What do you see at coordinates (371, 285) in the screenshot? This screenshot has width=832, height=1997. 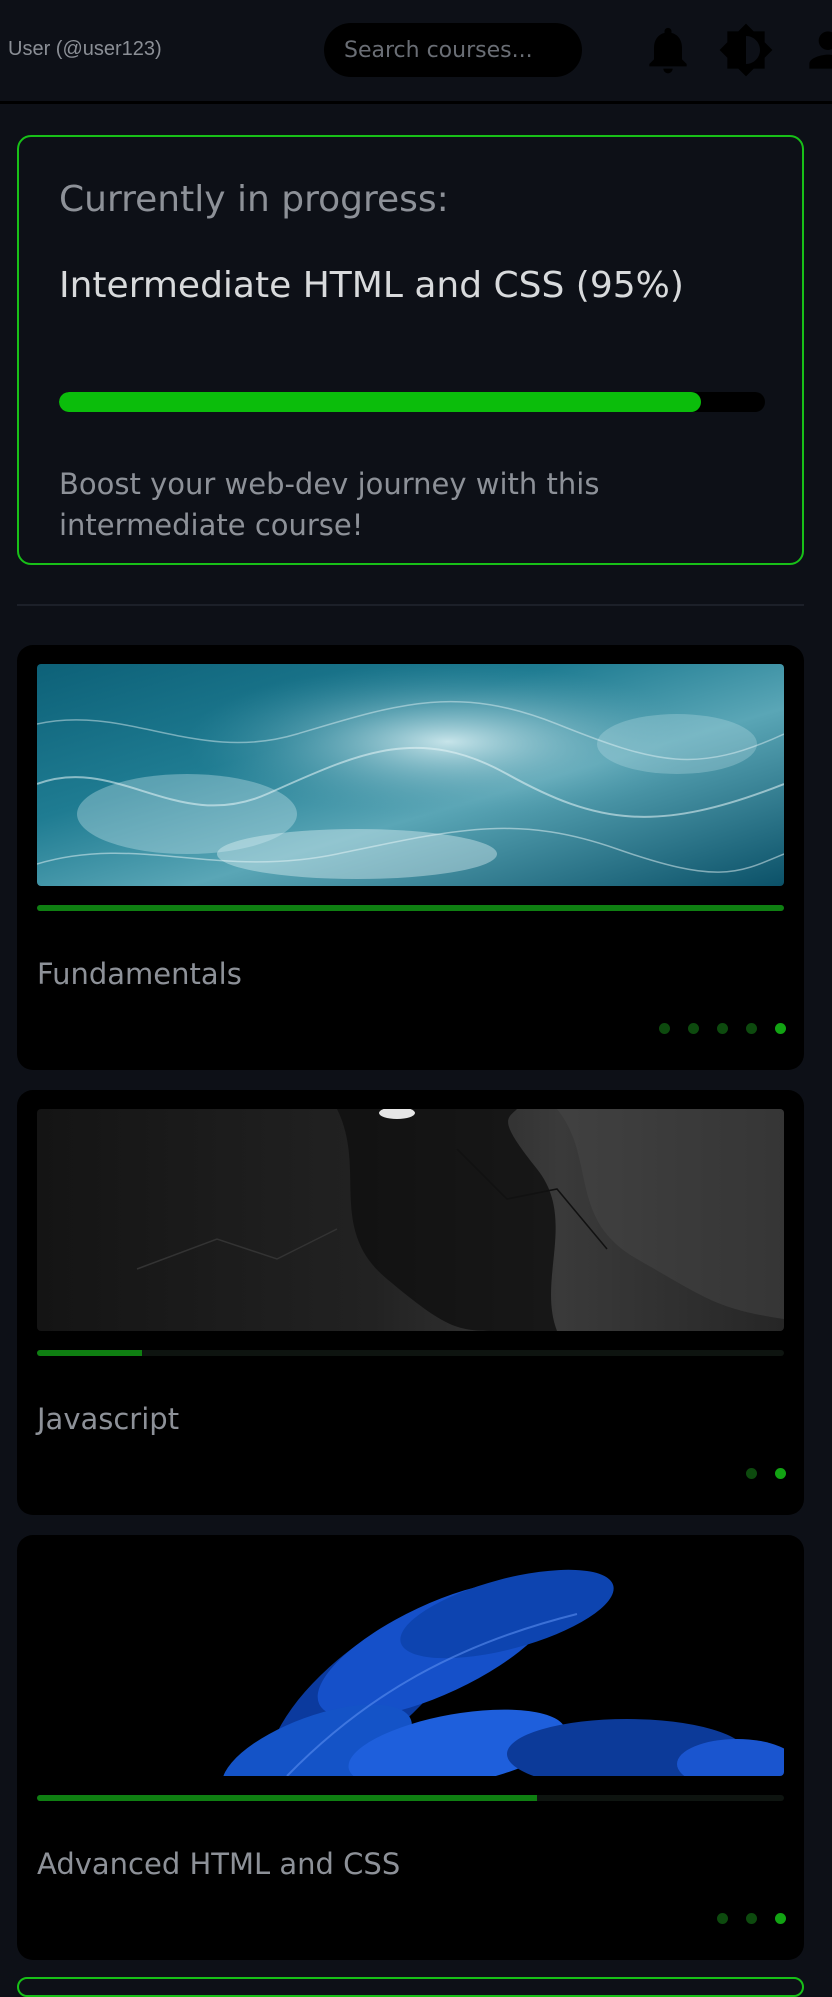 I see `in-progress-course-title: Intermediate HTML and CSS (95%)` at bounding box center [371, 285].